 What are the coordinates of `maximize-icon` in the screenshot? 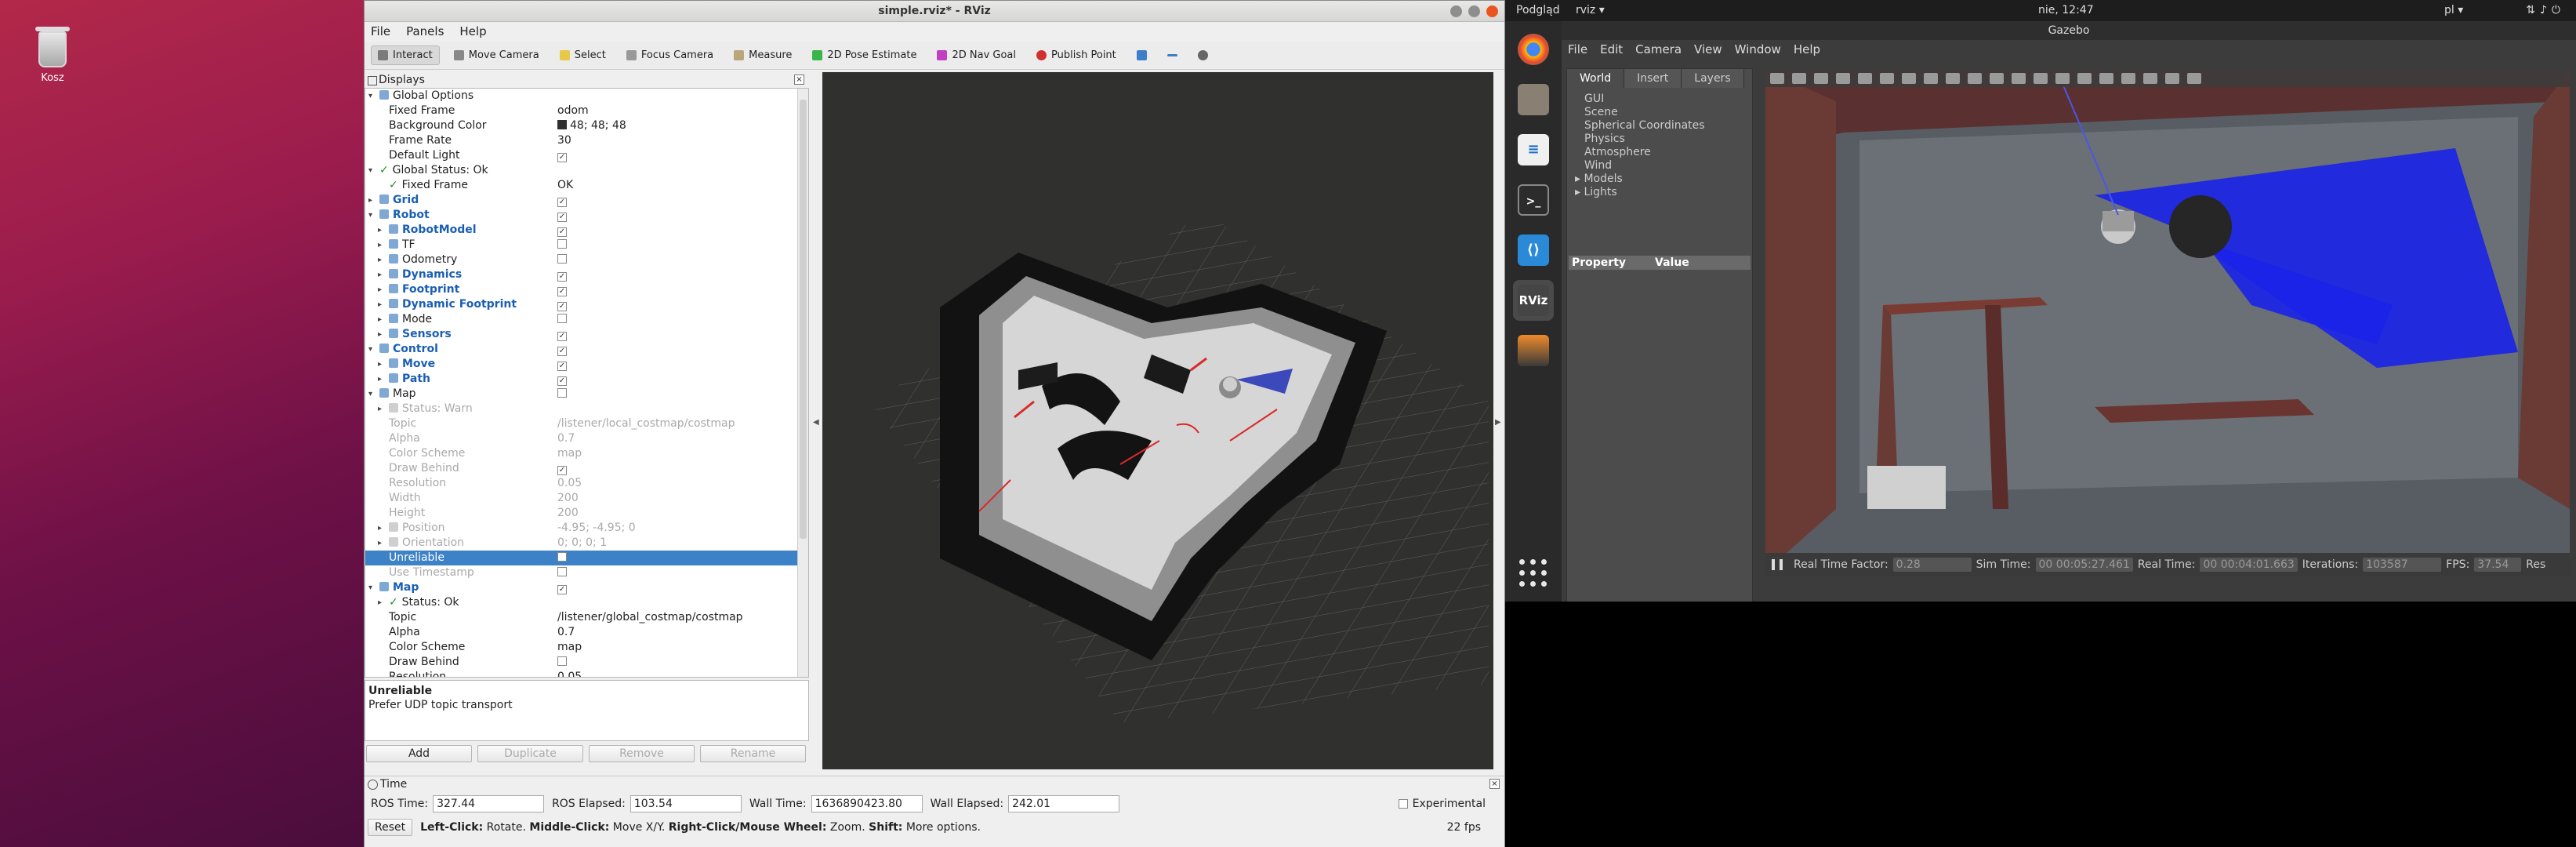 It's located at (1474, 11).